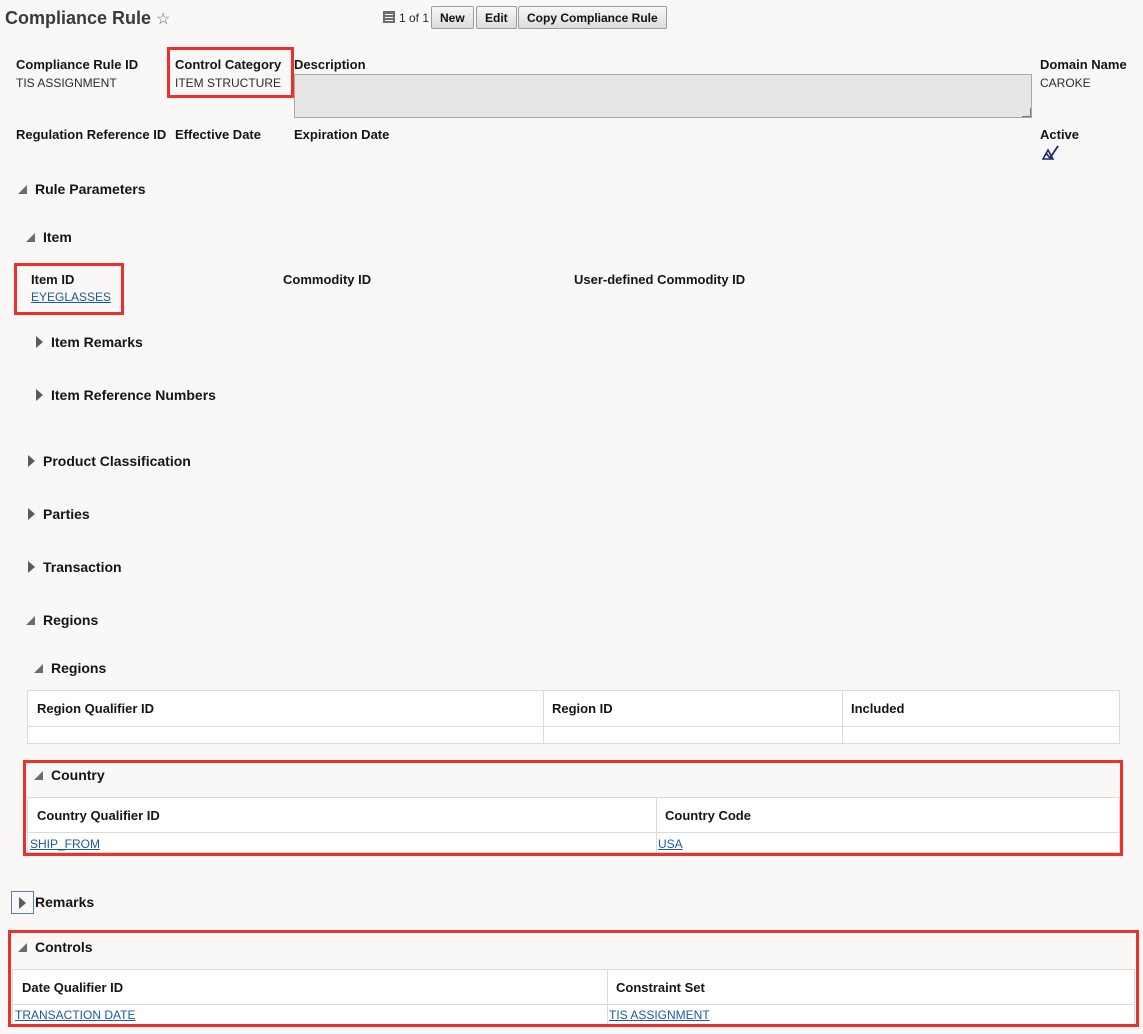 The width and height of the screenshot is (1143, 1034). I want to click on rule-id-label: Compliance Rule ID, so click(77, 64).